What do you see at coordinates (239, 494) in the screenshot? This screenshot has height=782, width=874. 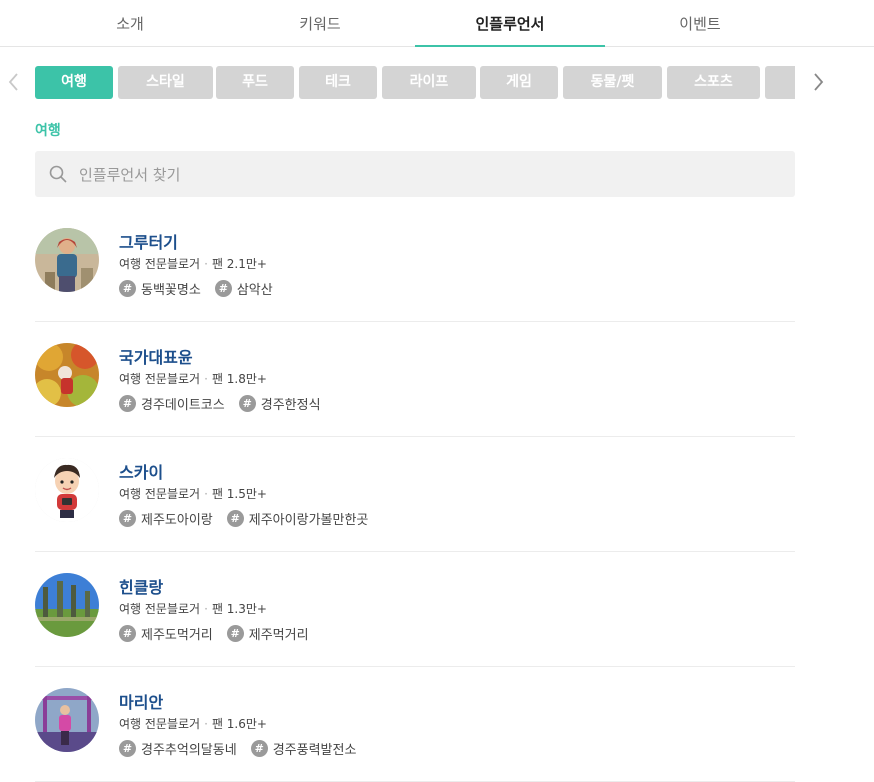 I see `fan-count: 팬 1.5만+` at bounding box center [239, 494].